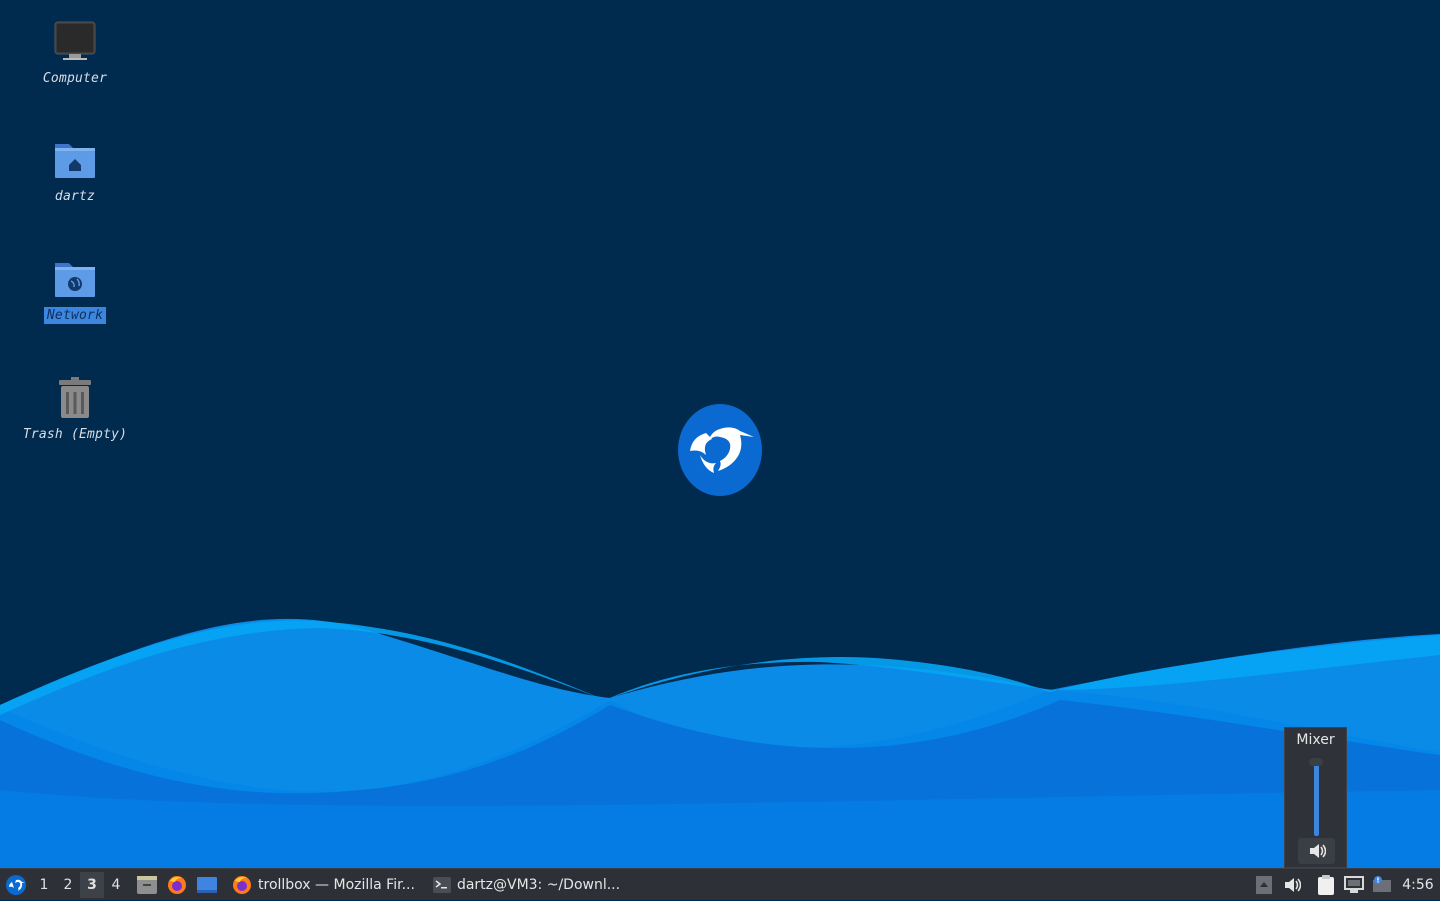 This screenshot has width=1440, height=901. What do you see at coordinates (75, 40) in the screenshot?
I see `computer-icon` at bounding box center [75, 40].